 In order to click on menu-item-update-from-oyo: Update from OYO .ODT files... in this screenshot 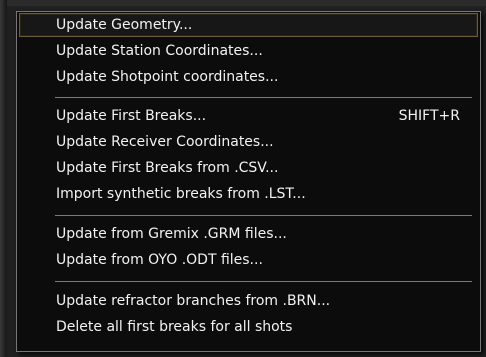, I will do `click(248, 260)`.